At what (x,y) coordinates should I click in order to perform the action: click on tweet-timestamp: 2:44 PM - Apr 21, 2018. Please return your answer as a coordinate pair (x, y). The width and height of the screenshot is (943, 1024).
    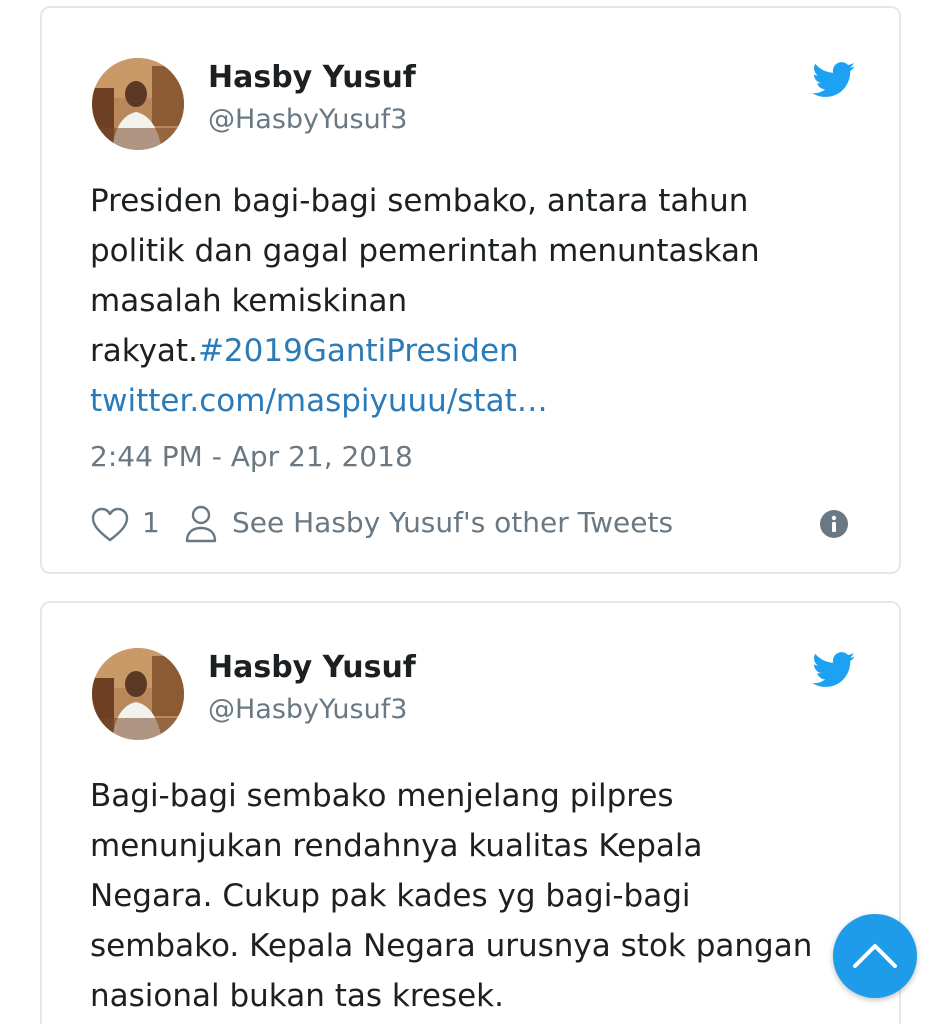
    Looking at the image, I should click on (251, 456).